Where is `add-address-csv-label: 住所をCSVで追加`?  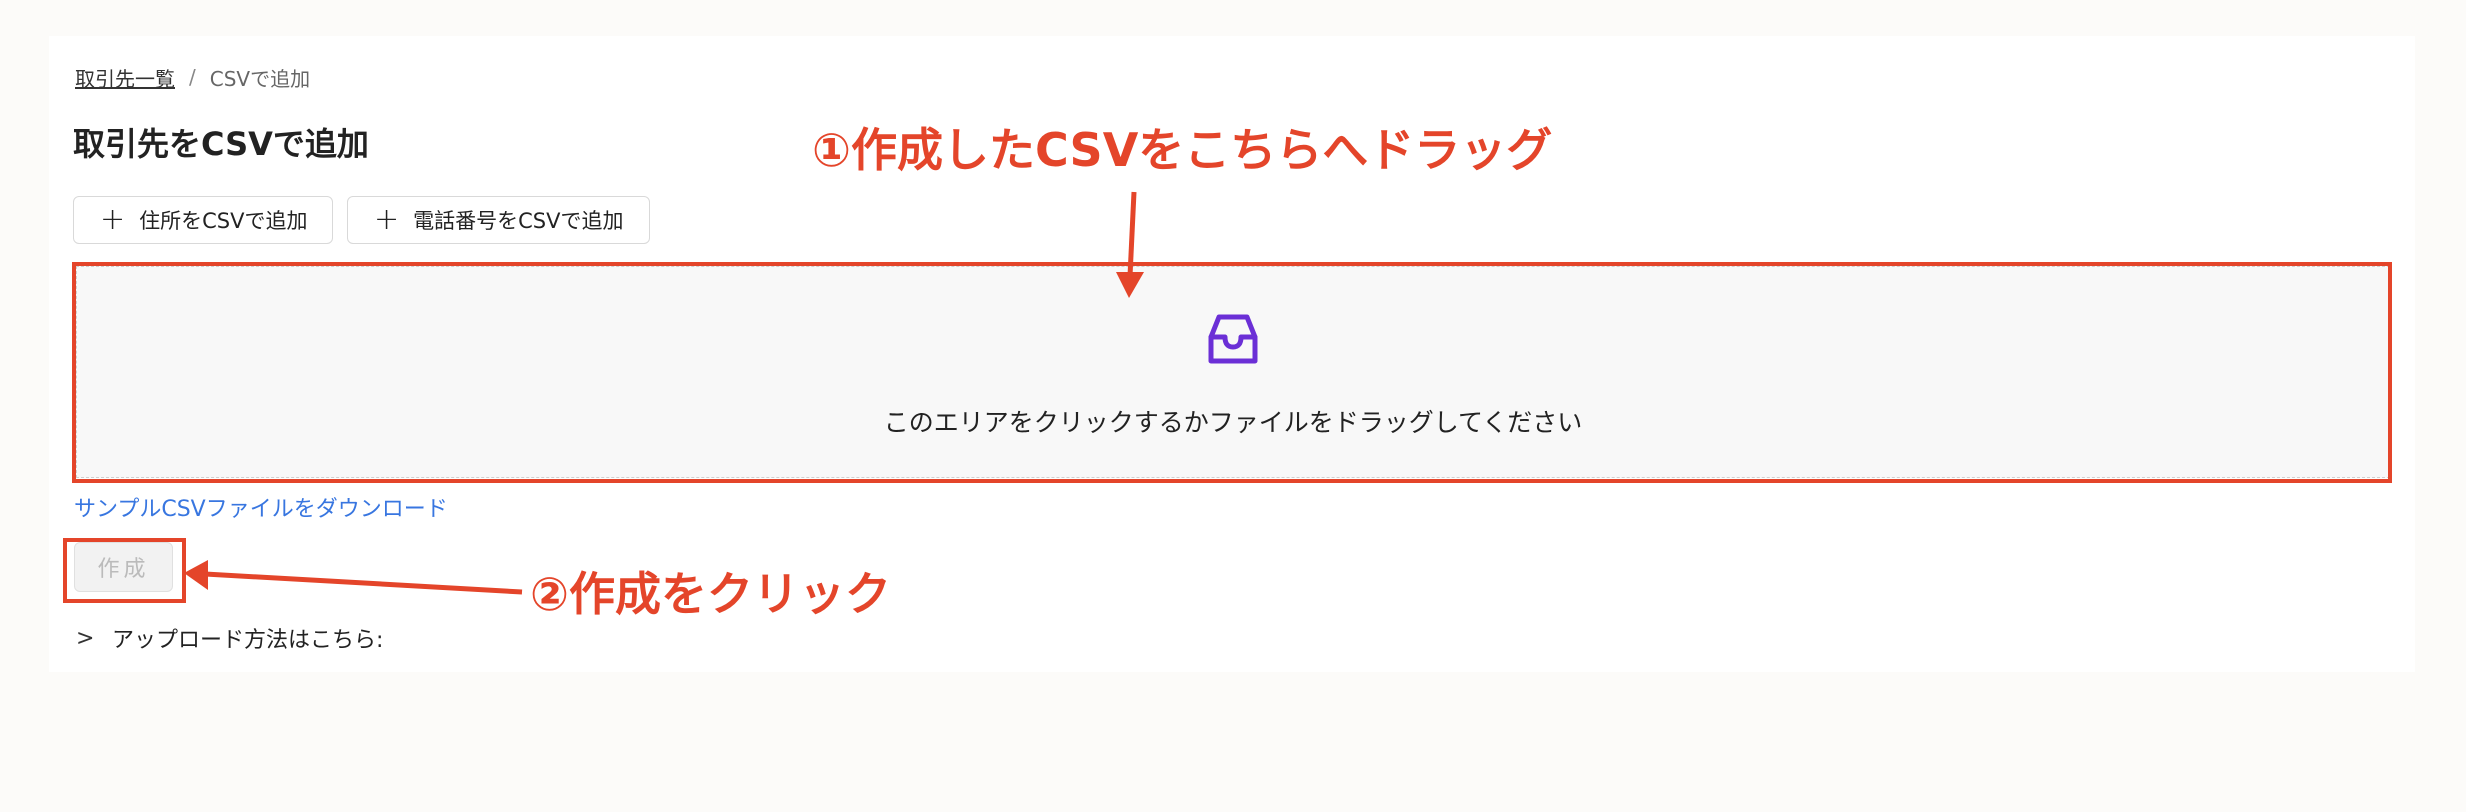 add-address-csv-label: 住所をCSVで追加 is located at coordinates (223, 221).